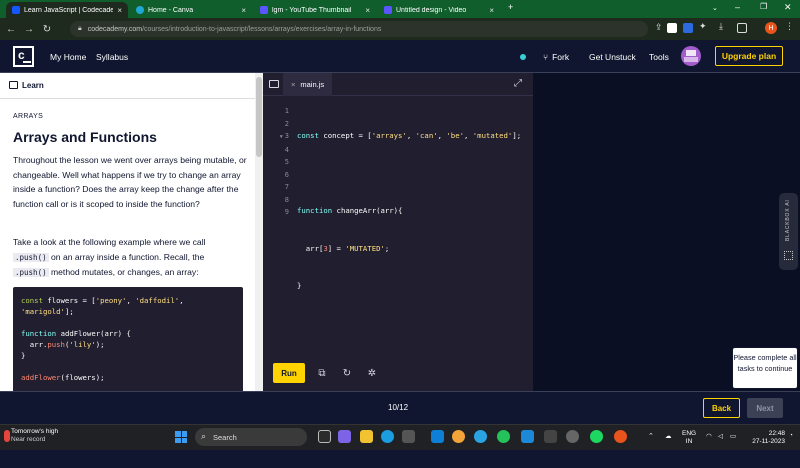 This screenshot has height=468, width=800. I want to click on expand-icon: ⤢, so click(518, 83).